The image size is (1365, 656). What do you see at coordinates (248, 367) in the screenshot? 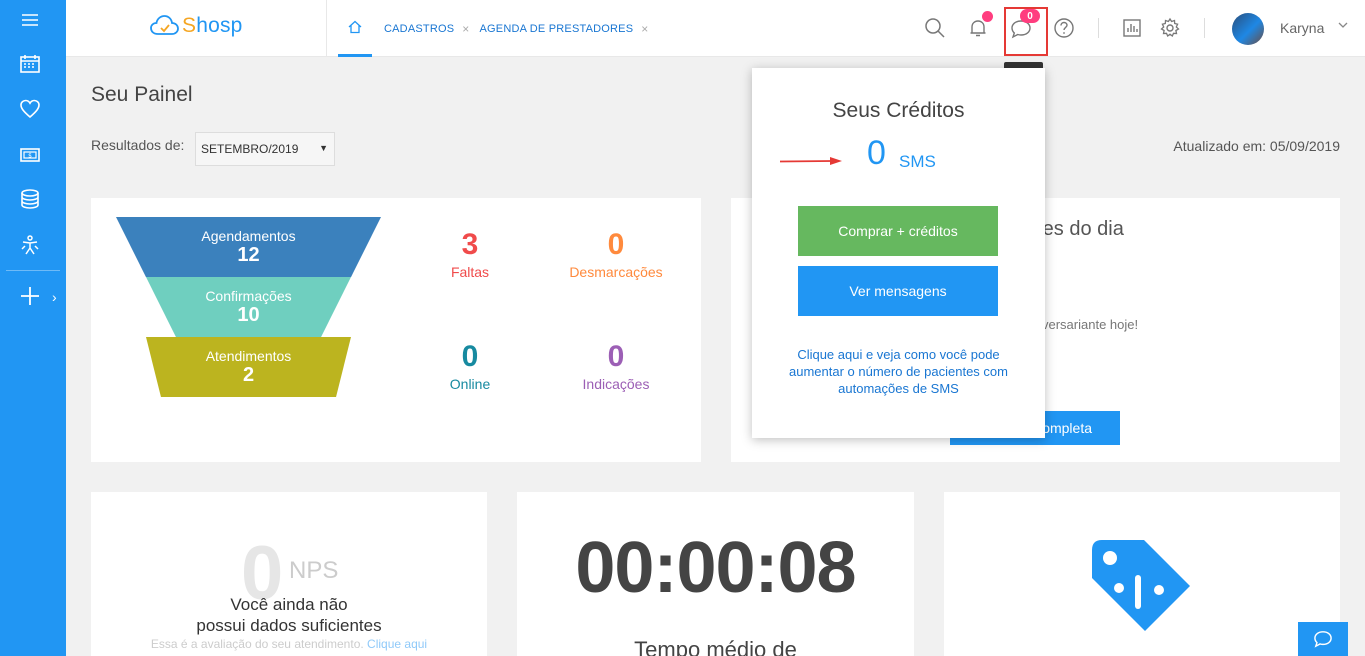
I see `funnel-atendimentos: Atendimentos 2` at bounding box center [248, 367].